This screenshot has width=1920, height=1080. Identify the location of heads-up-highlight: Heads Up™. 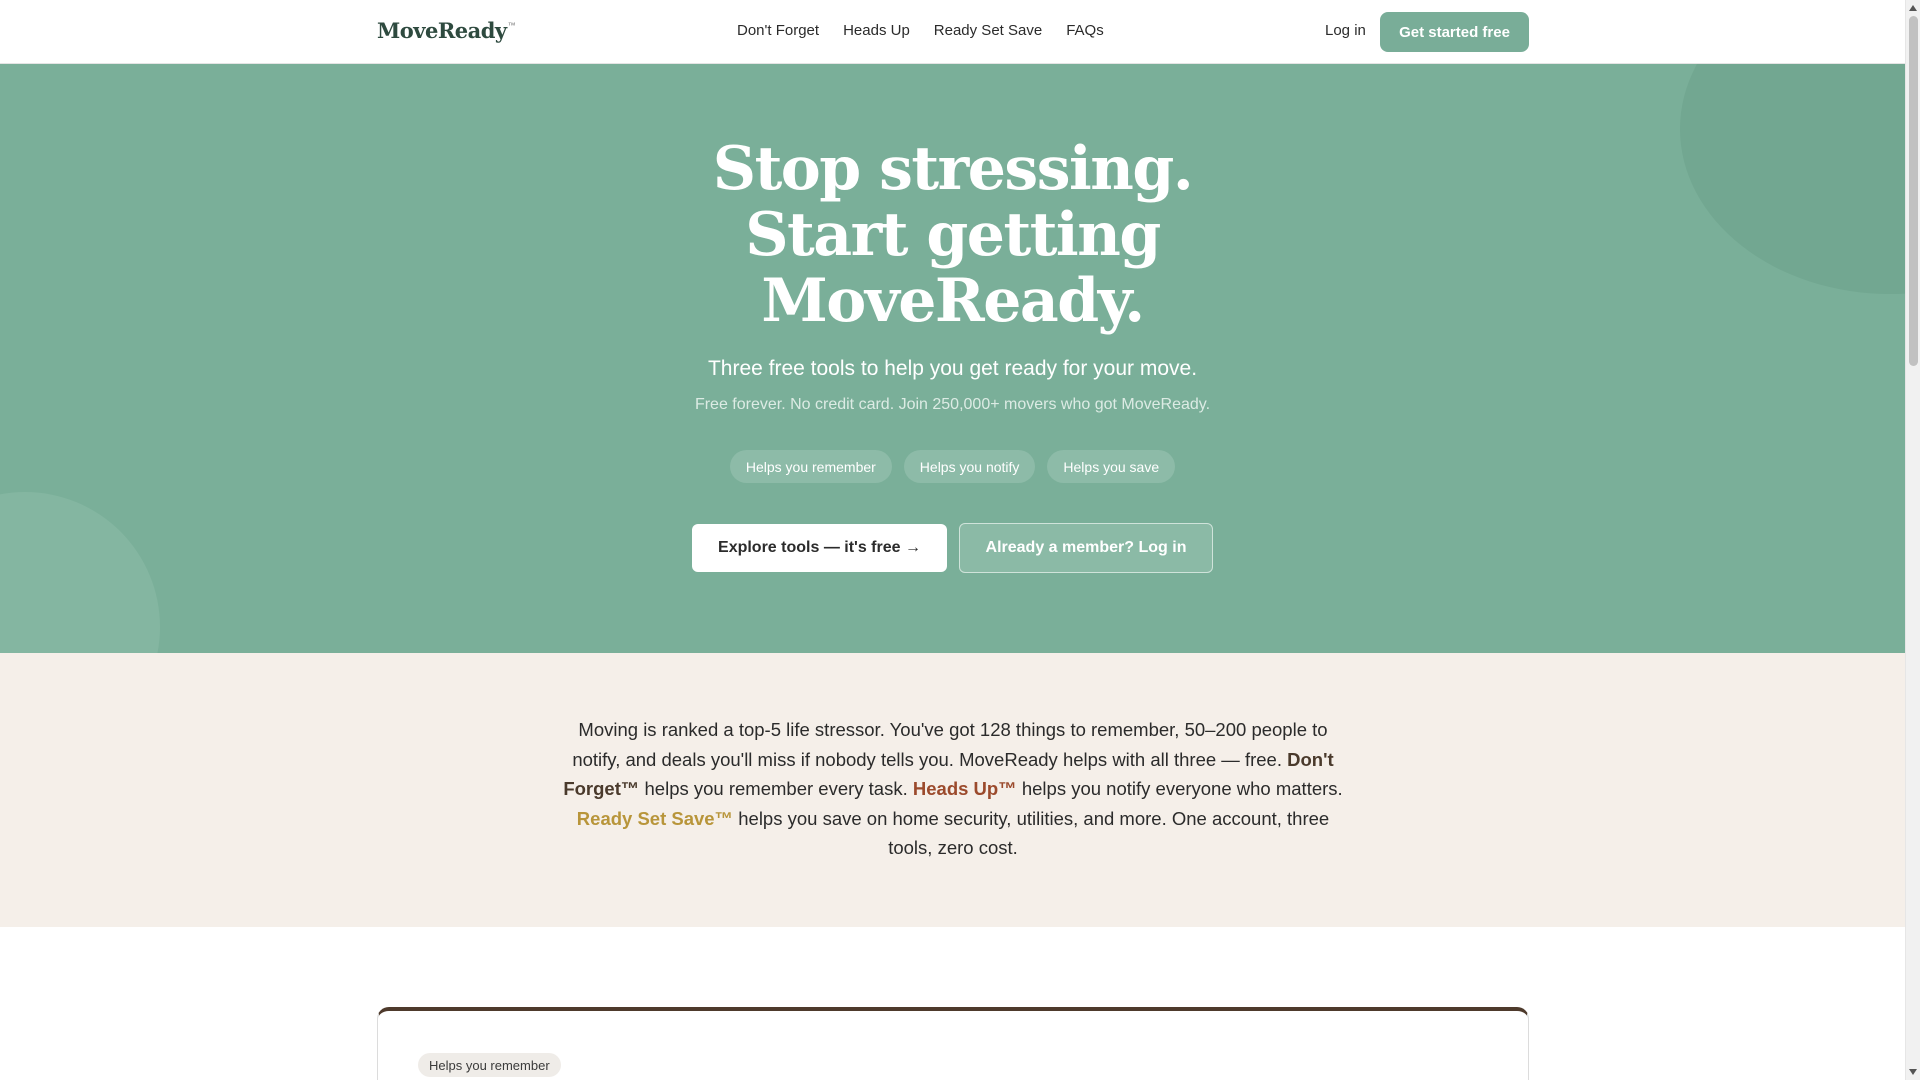
(964, 788).